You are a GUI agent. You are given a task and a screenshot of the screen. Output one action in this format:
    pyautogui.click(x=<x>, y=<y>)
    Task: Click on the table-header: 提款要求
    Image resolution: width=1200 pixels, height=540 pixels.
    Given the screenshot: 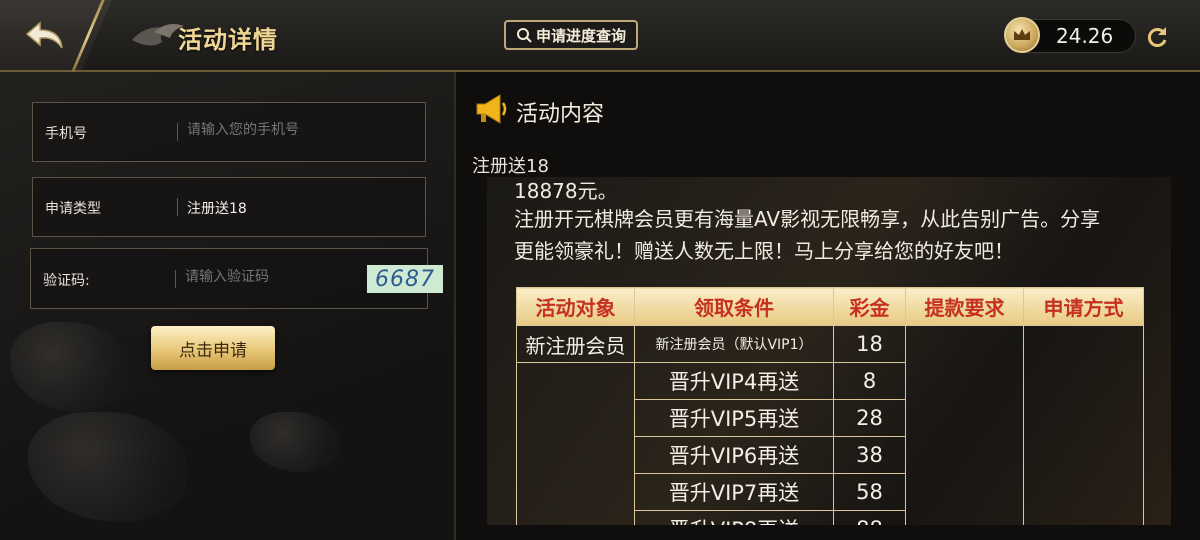 What is the action you would take?
    pyautogui.click(x=964, y=306)
    